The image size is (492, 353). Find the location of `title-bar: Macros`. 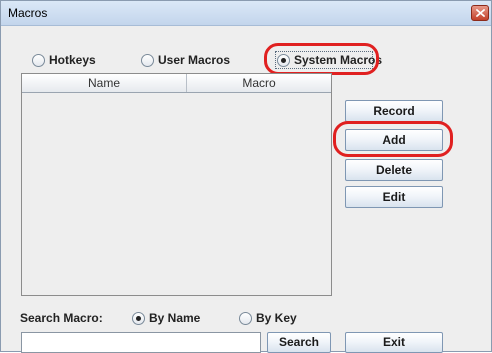

title-bar: Macros is located at coordinates (246, 13).